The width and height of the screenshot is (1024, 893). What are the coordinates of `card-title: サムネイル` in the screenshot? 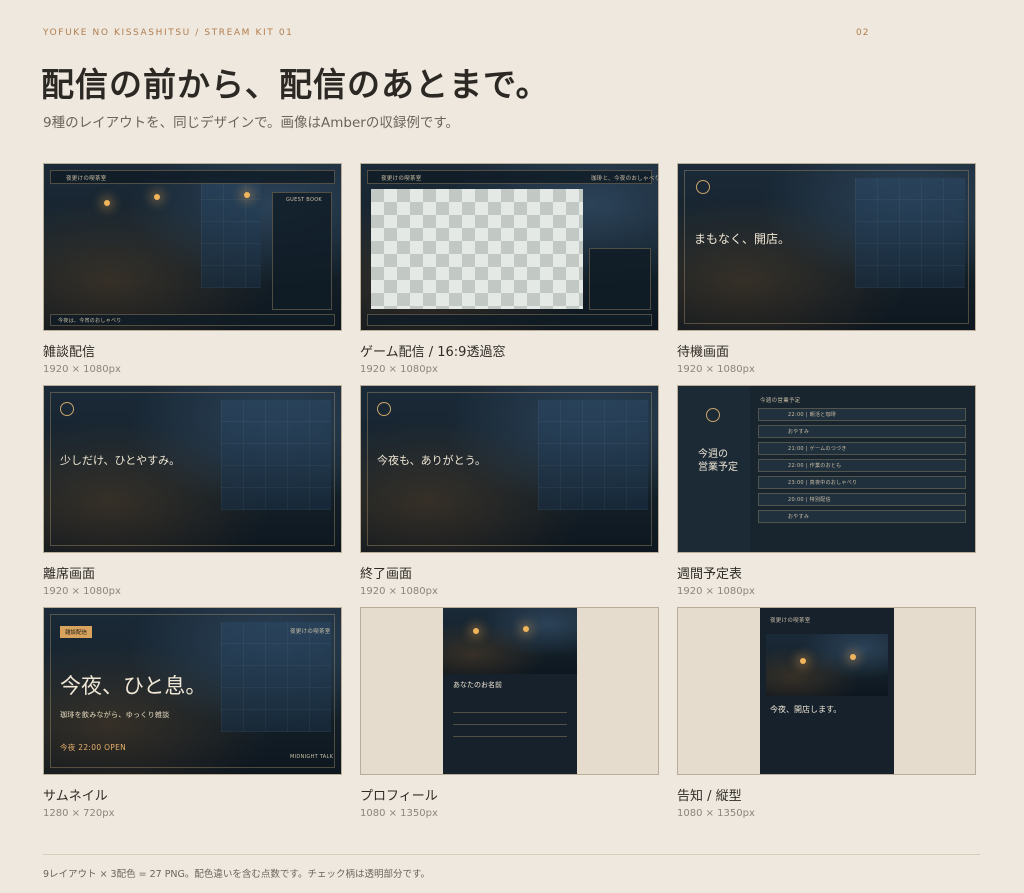 It's located at (75, 796).